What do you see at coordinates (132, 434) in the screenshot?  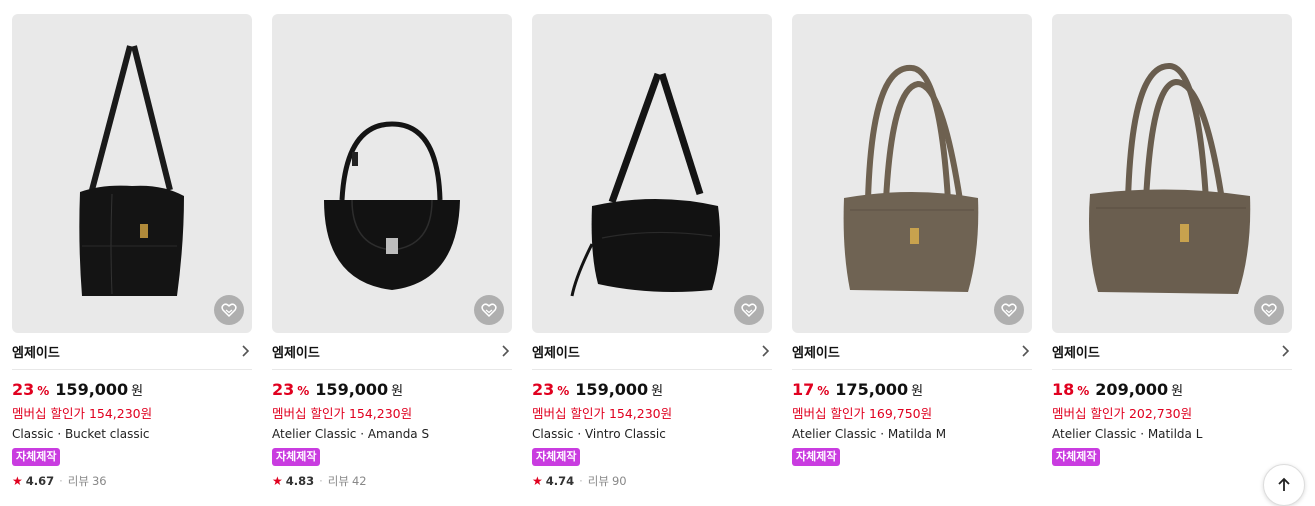 I see `product-name: Classic · Bucket classic` at bounding box center [132, 434].